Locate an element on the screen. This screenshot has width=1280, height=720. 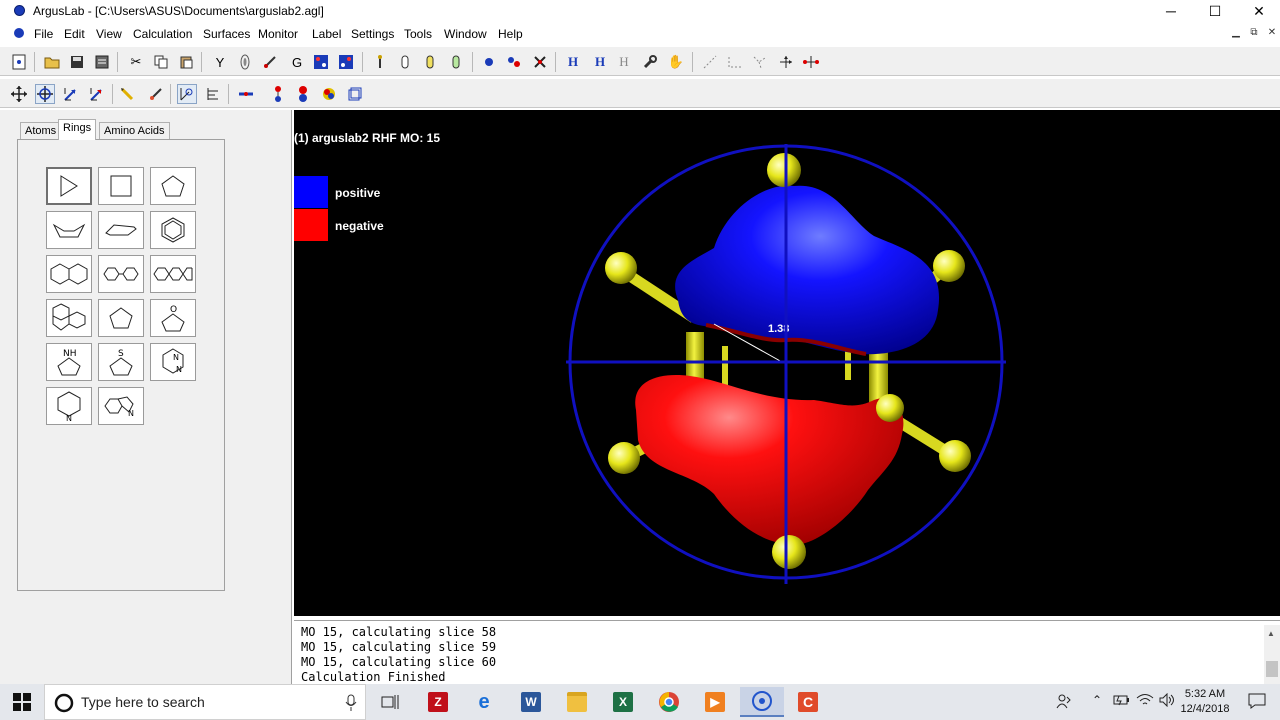
mdi-minimize-button: ▁ is located at coordinates (1236, 34).